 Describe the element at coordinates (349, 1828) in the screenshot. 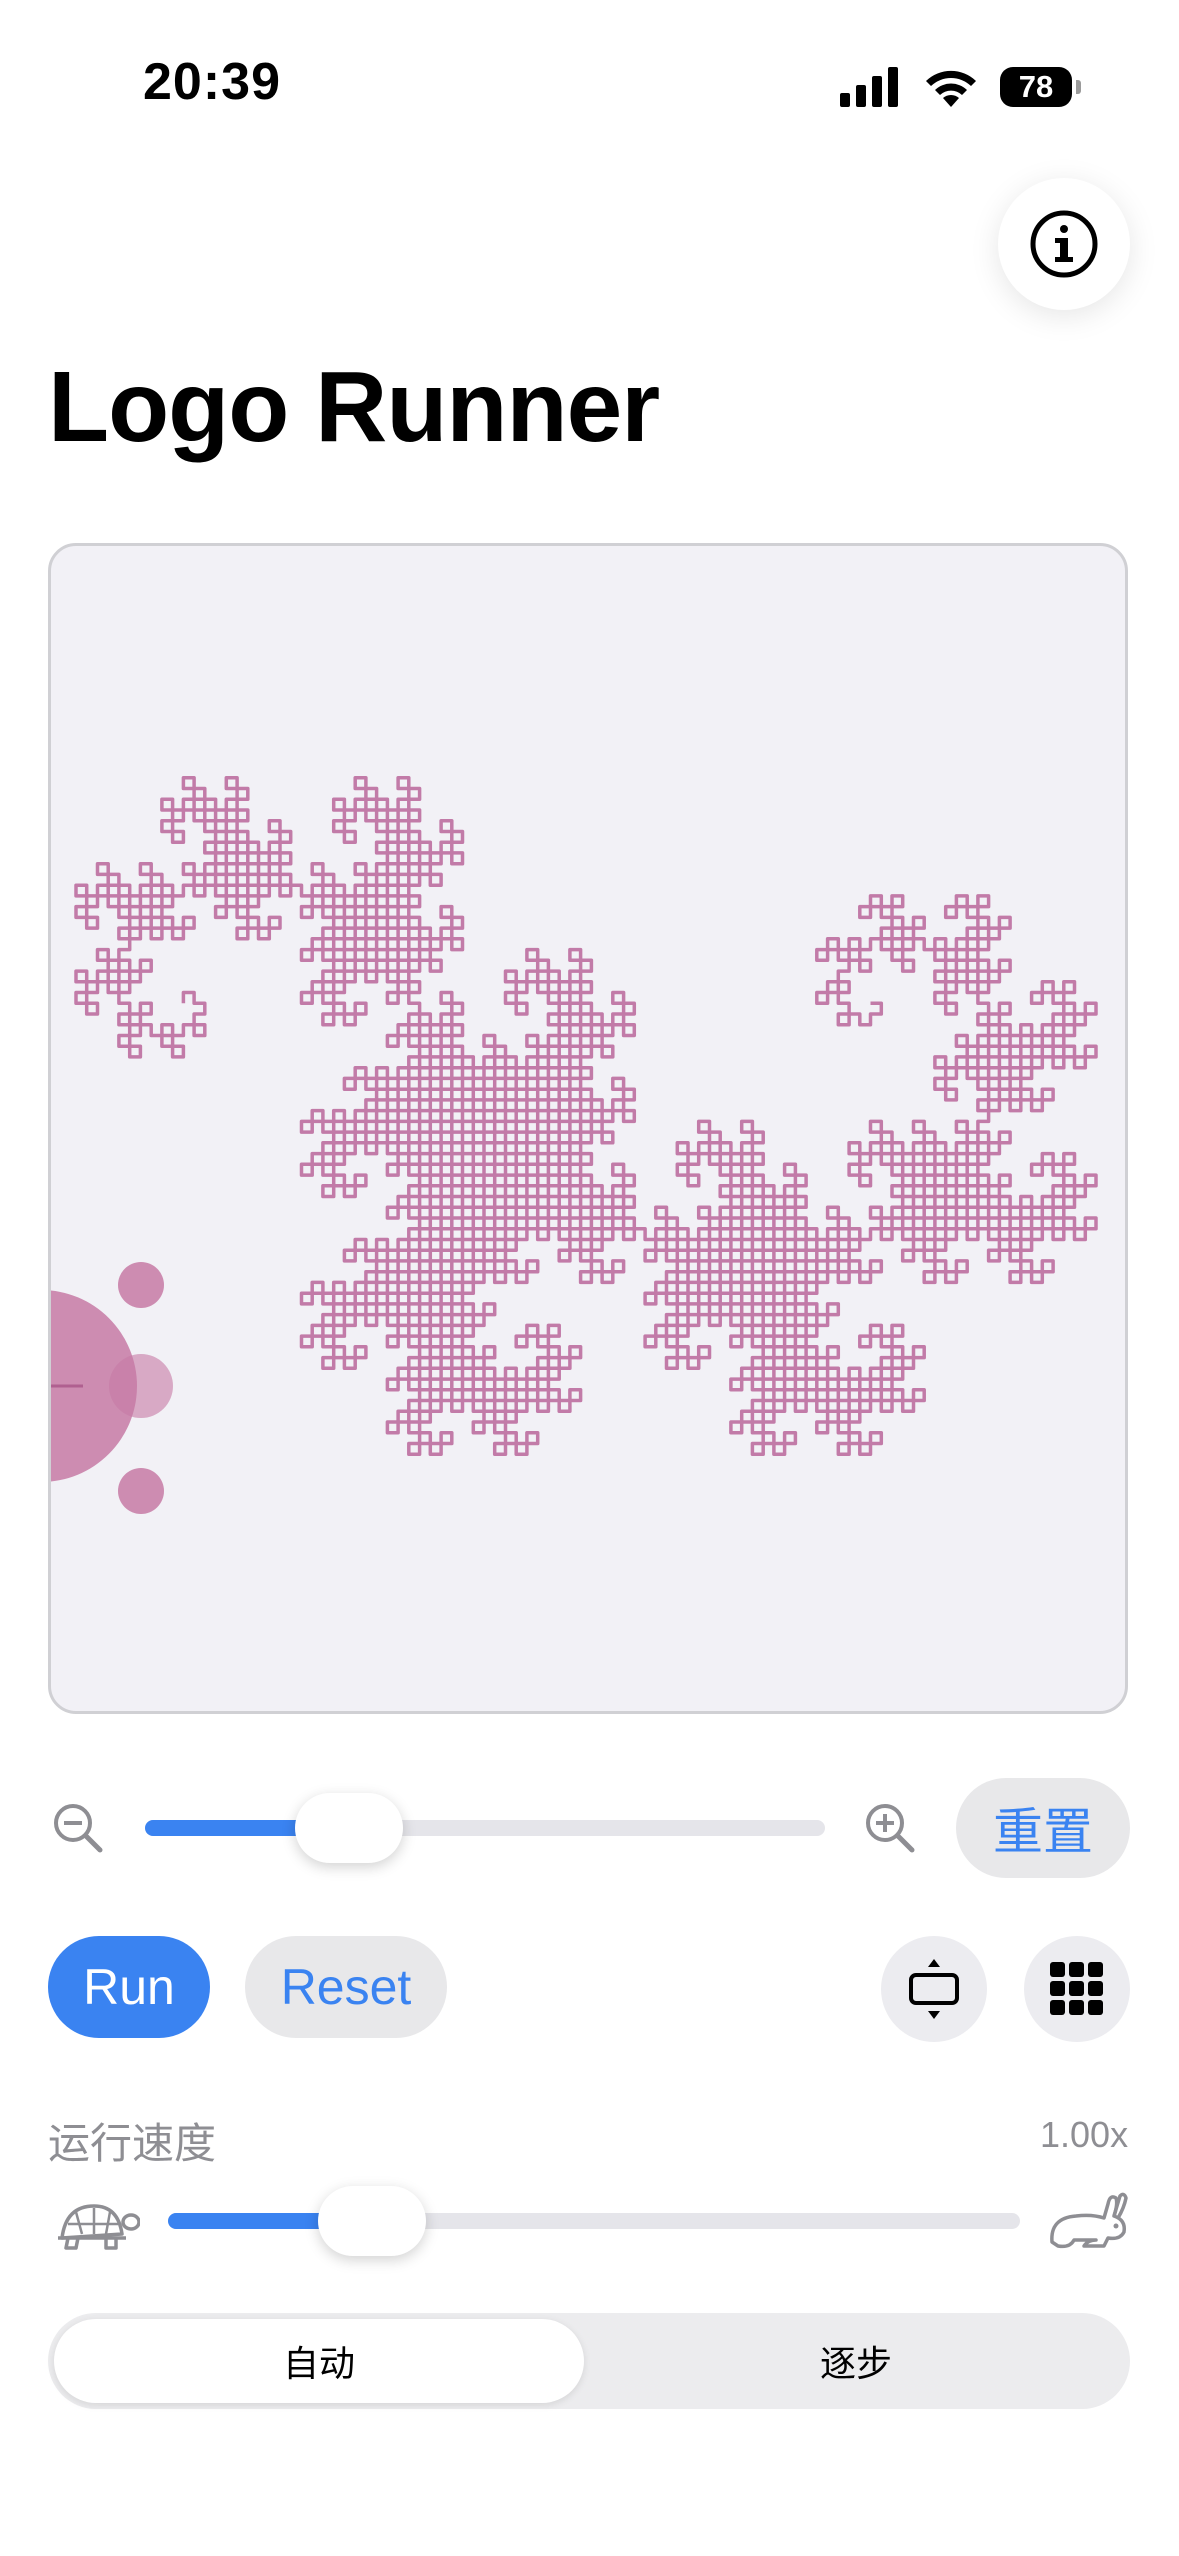

I see `zoom-slider-knob` at that location.